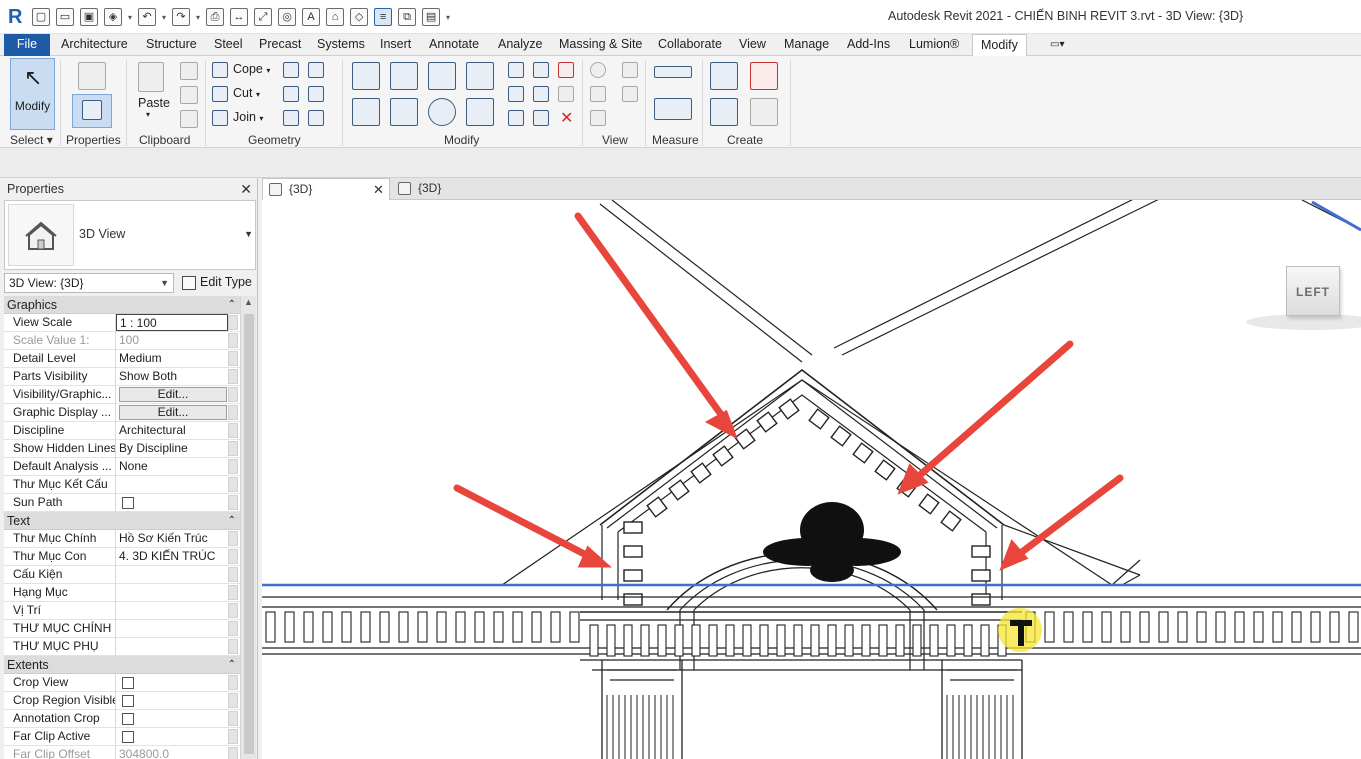  I want to click on measure-icon: ↔, so click(239, 17).